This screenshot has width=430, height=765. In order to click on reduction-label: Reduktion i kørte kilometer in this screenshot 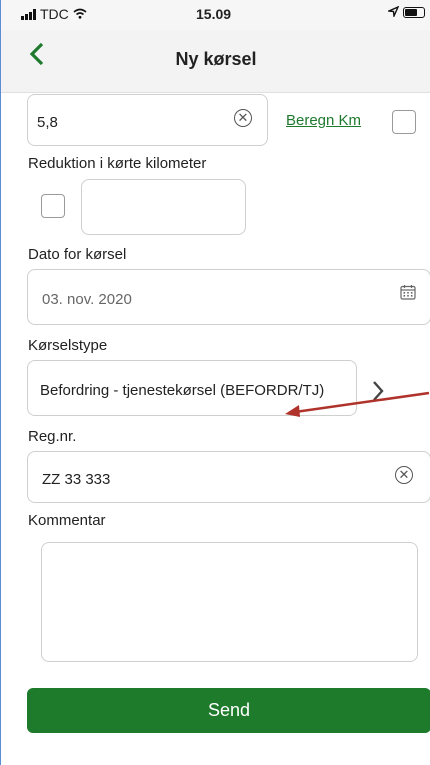, I will do `click(117, 163)`.